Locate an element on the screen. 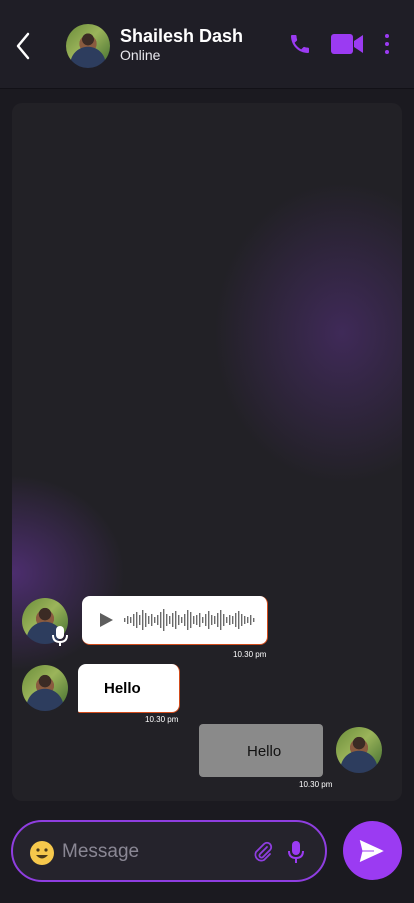 Image resolution: width=414 pixels, height=903 pixels. back-icon is located at coordinates (24, 46).